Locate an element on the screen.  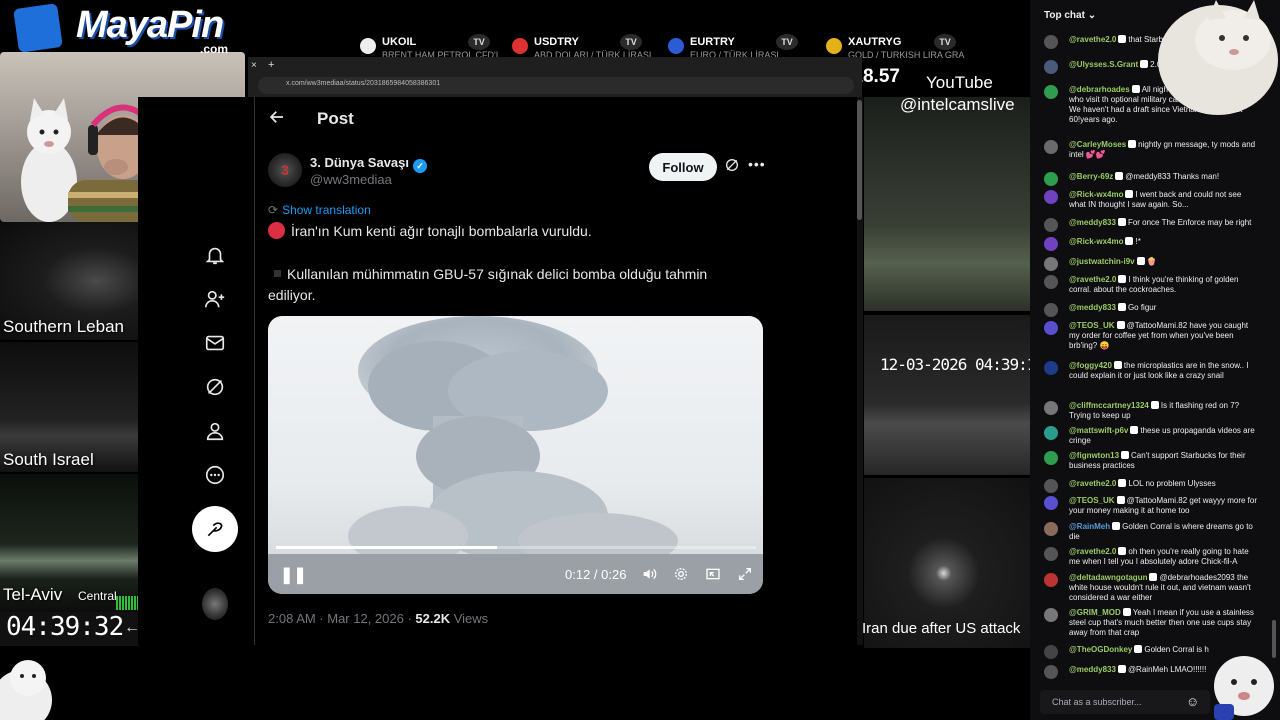
chat-username: @Berry-69z is located at coordinates (1091, 176).